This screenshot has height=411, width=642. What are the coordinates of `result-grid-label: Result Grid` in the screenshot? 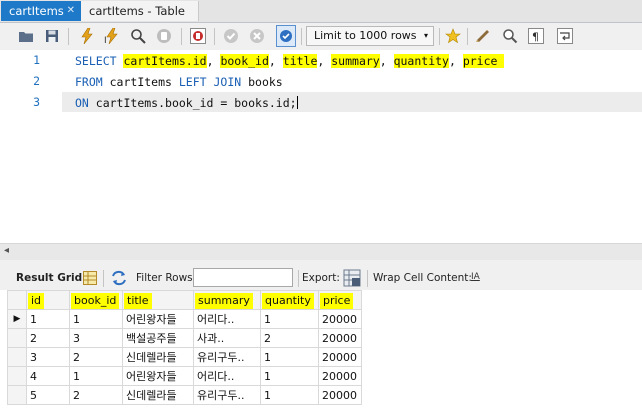 It's located at (49, 278).